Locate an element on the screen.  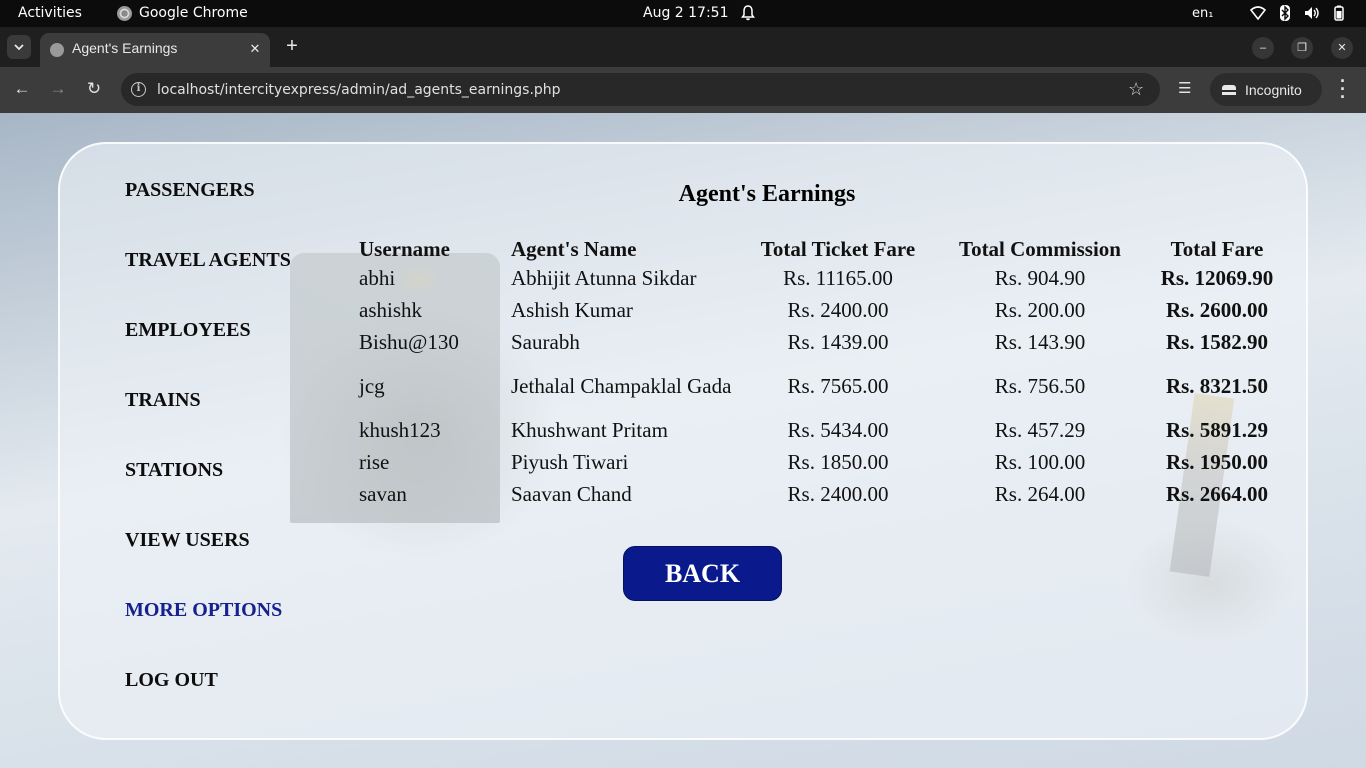
notification-bell-icon is located at coordinates (748, 13).